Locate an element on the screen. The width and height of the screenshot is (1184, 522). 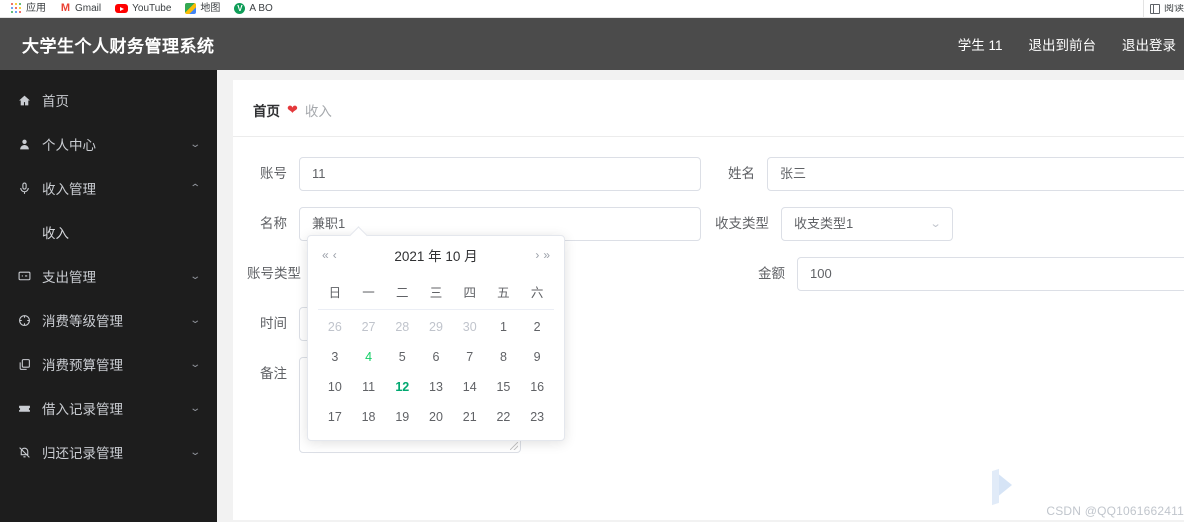
date-picker-day: 19 is located at coordinates (402, 417).